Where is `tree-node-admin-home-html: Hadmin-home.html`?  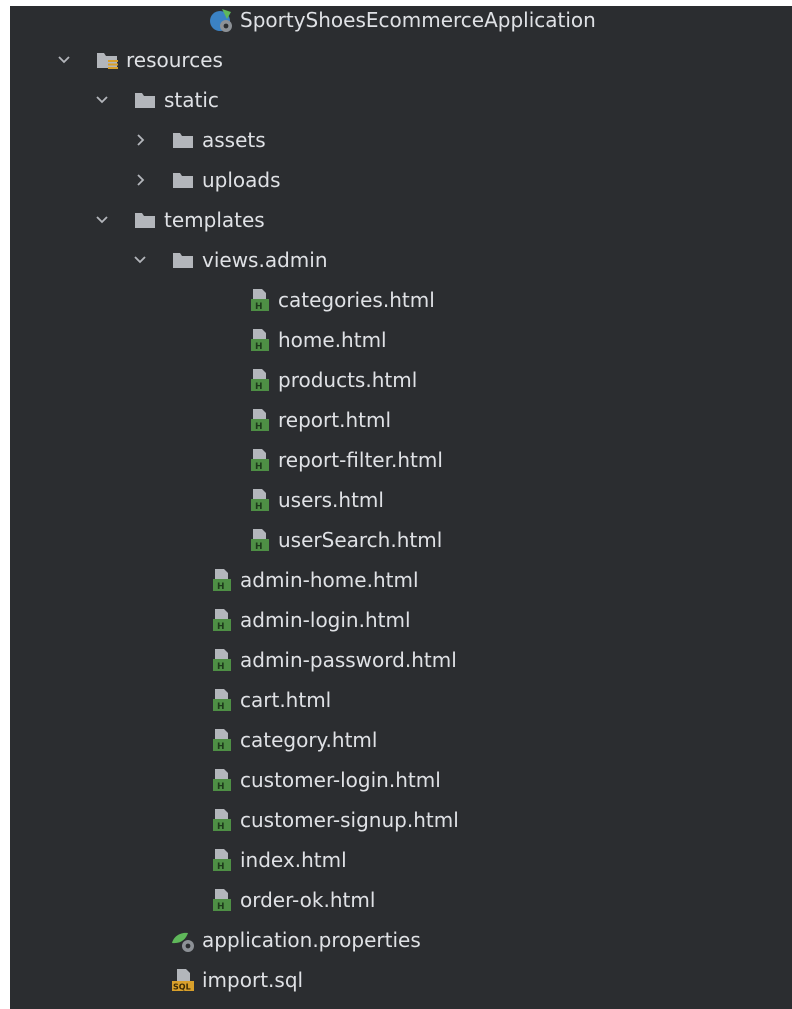 tree-node-admin-home-html: Hadmin-home.html is located at coordinates (401, 580).